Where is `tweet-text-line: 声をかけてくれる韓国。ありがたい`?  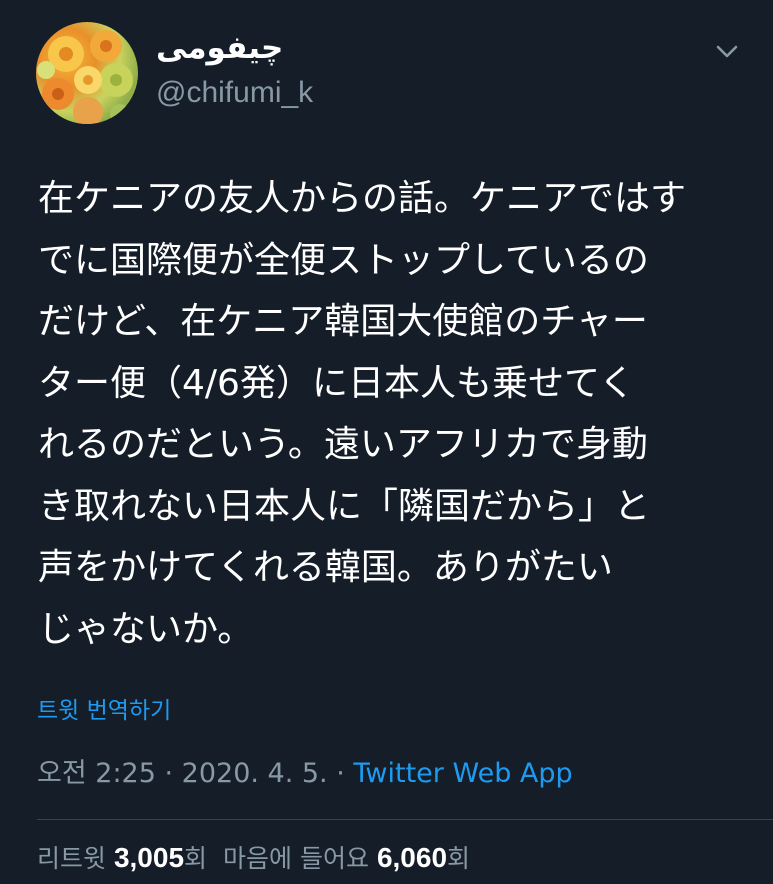 tweet-text-line: 声をかけてくれる韓国。ありがたい is located at coordinates (325, 567).